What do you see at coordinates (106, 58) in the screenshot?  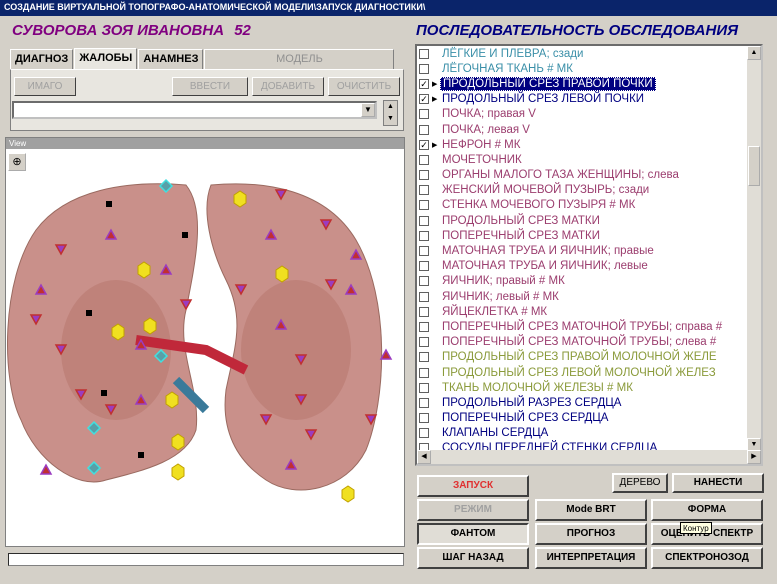 I see `tab-complaints: ЖАЛОБЫ` at bounding box center [106, 58].